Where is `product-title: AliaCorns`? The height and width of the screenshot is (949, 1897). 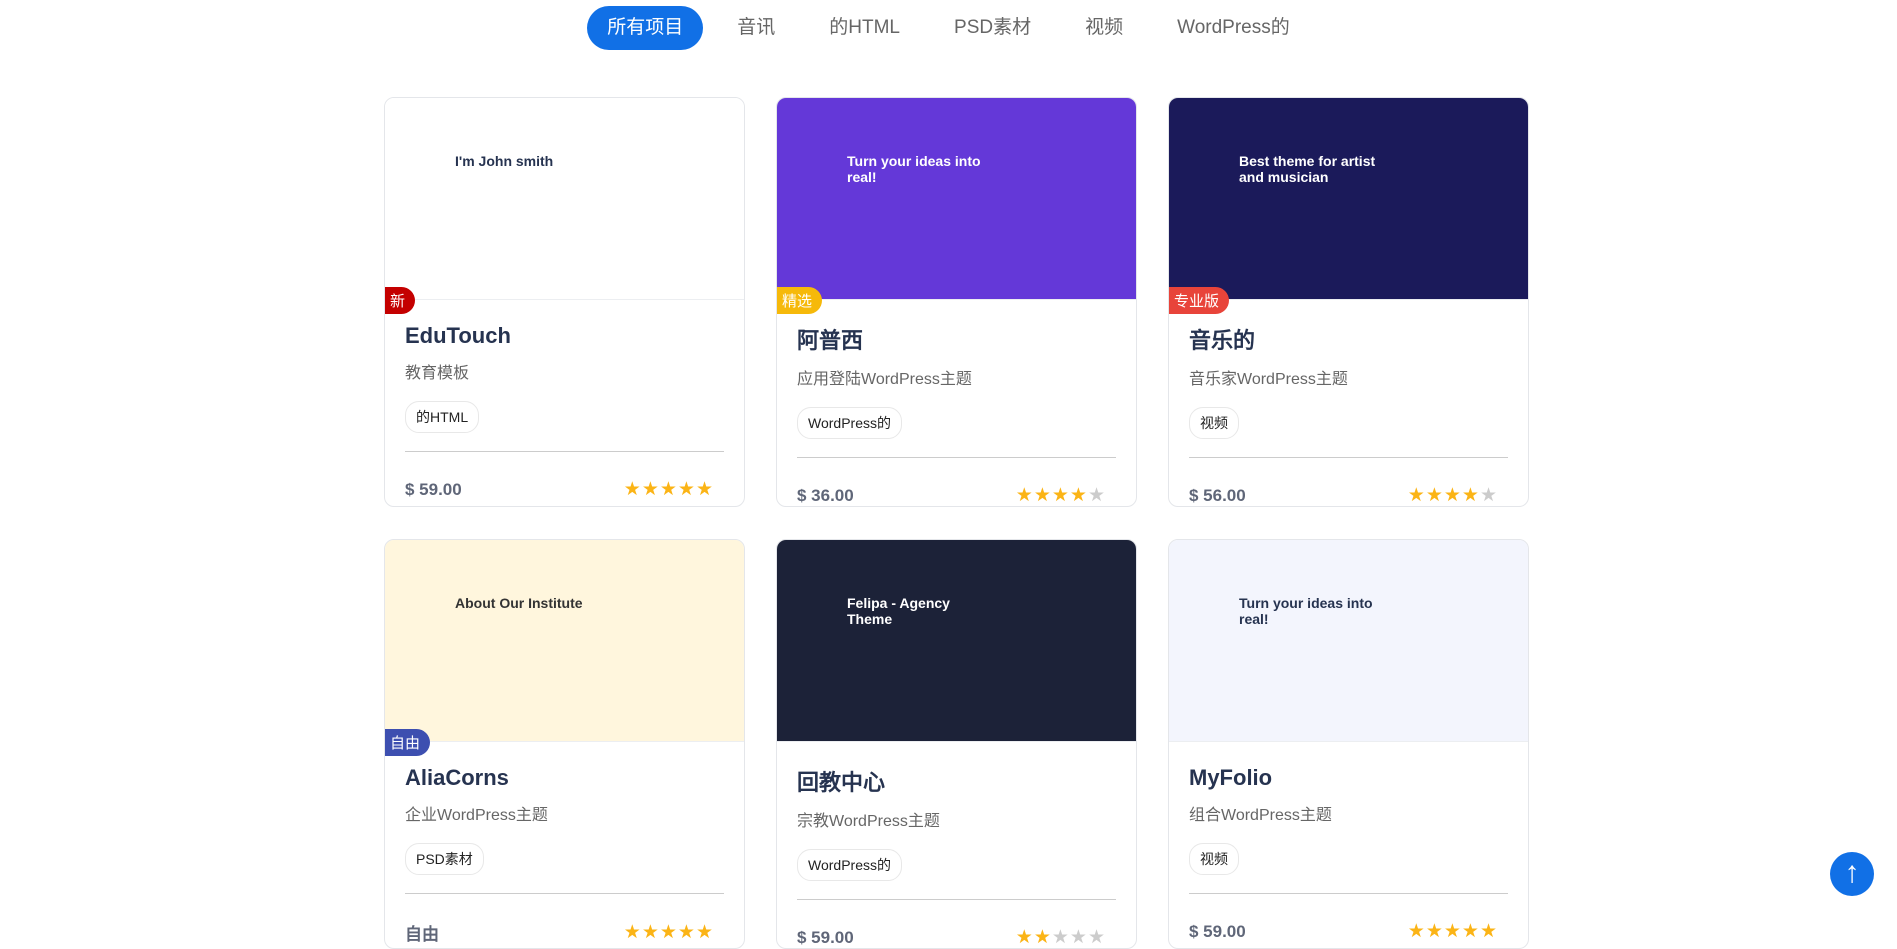
product-title: AliaCorns is located at coordinates (564, 778).